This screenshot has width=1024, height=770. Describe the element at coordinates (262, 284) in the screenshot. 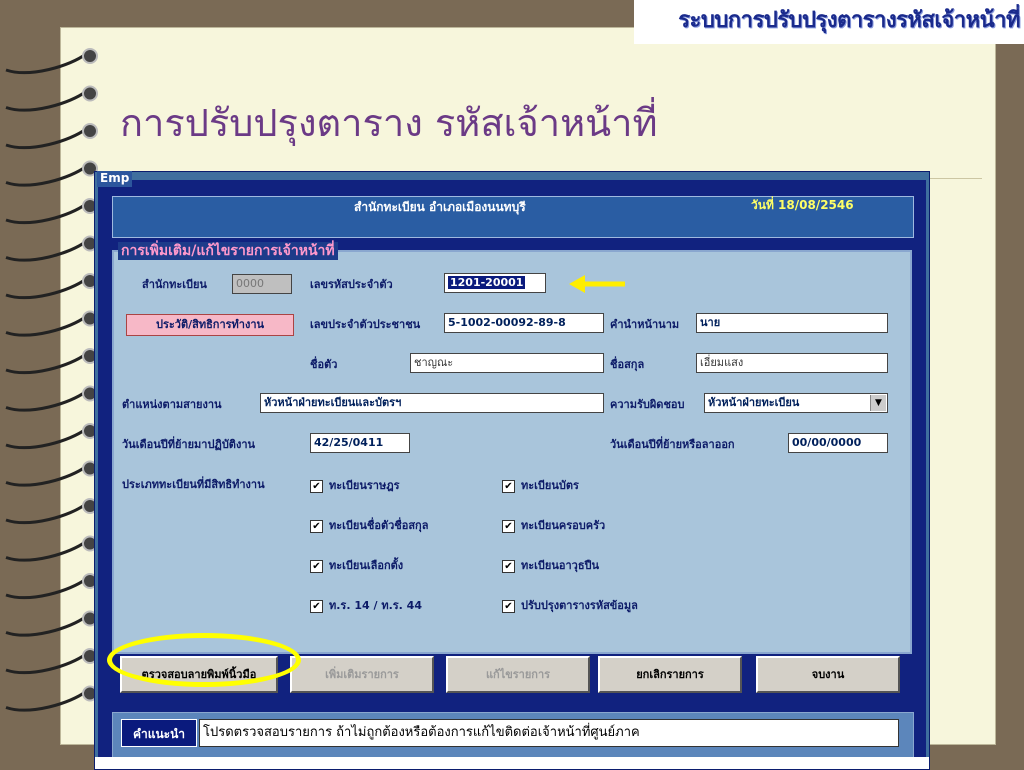

I see `registry-office-field: 0000` at that location.